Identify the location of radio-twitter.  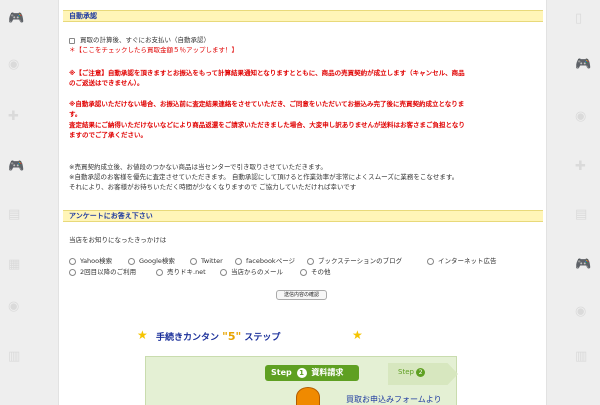
(193, 261).